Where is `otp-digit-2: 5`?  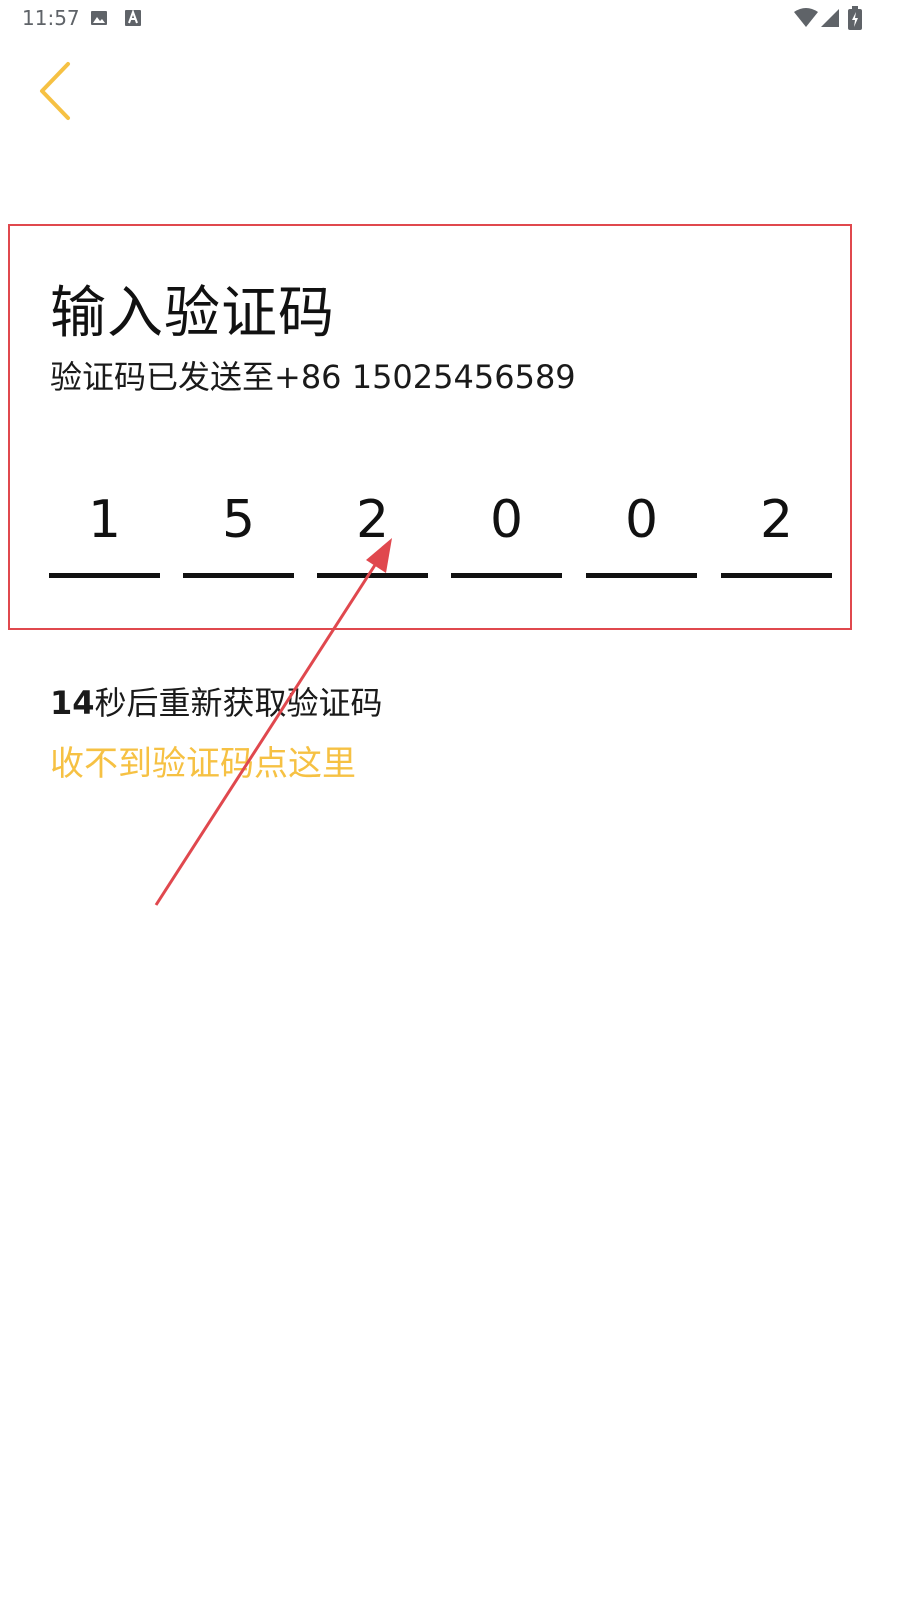 otp-digit-2: 5 is located at coordinates (238, 534).